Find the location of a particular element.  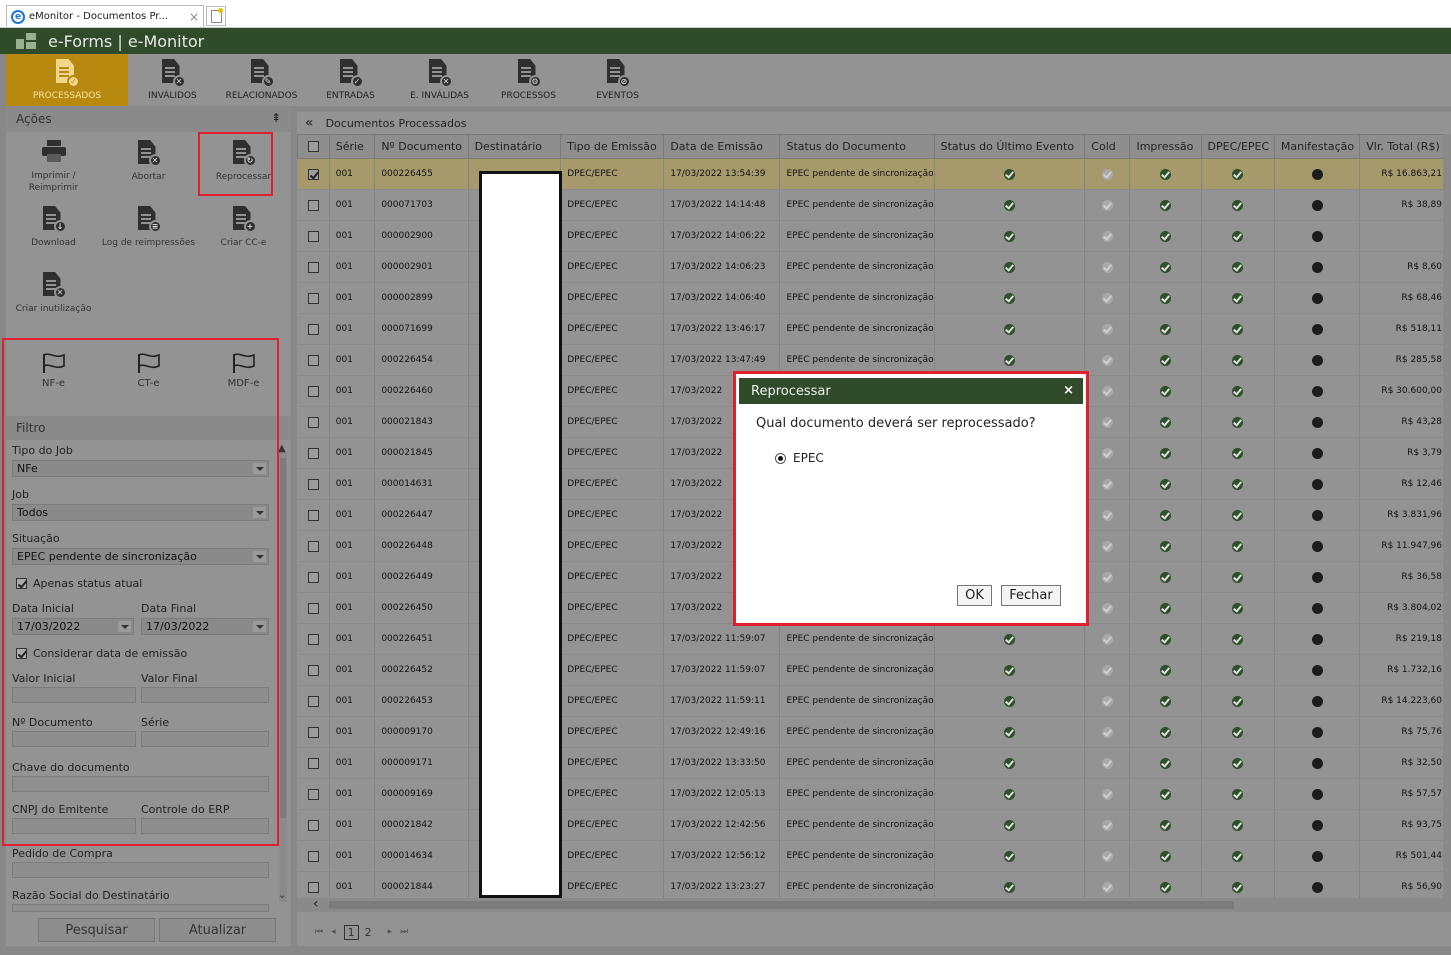

select-all-header is located at coordinates (313, 146).